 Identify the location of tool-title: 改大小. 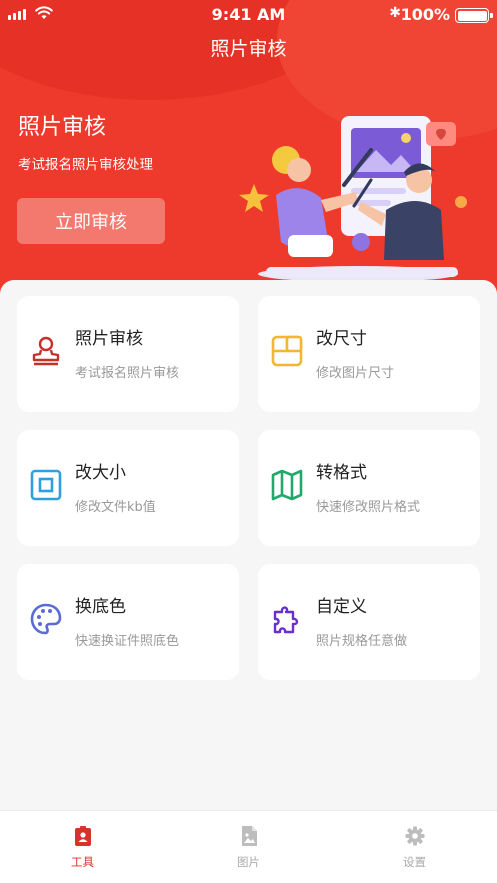
(100, 473).